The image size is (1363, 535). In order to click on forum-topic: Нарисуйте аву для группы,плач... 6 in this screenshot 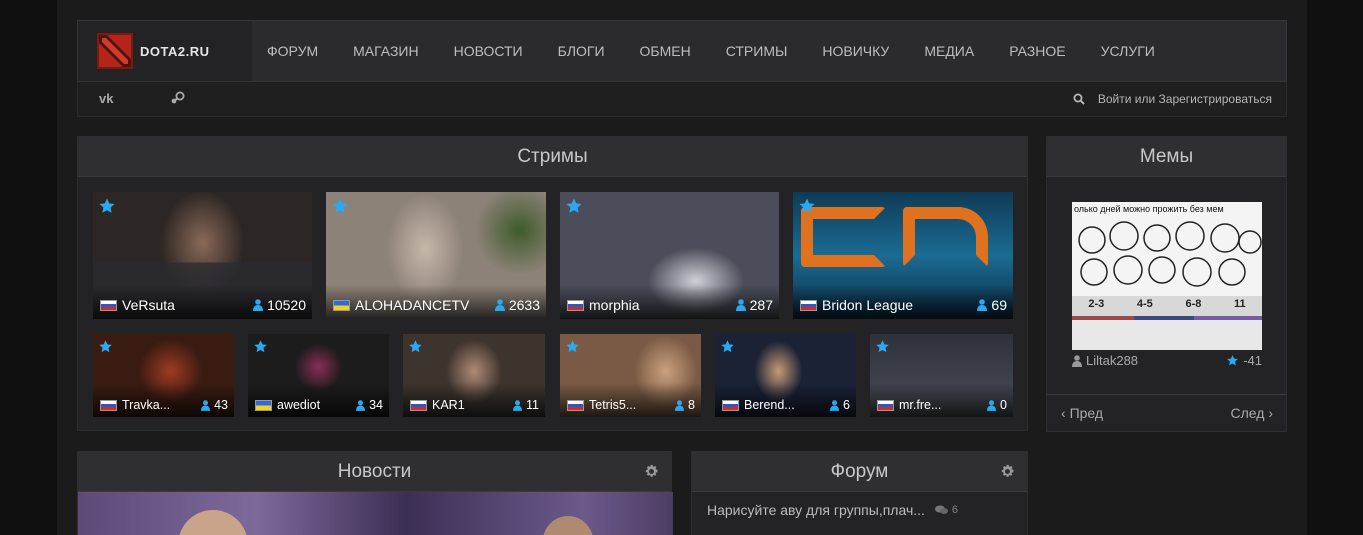, I will do `click(832, 510)`.